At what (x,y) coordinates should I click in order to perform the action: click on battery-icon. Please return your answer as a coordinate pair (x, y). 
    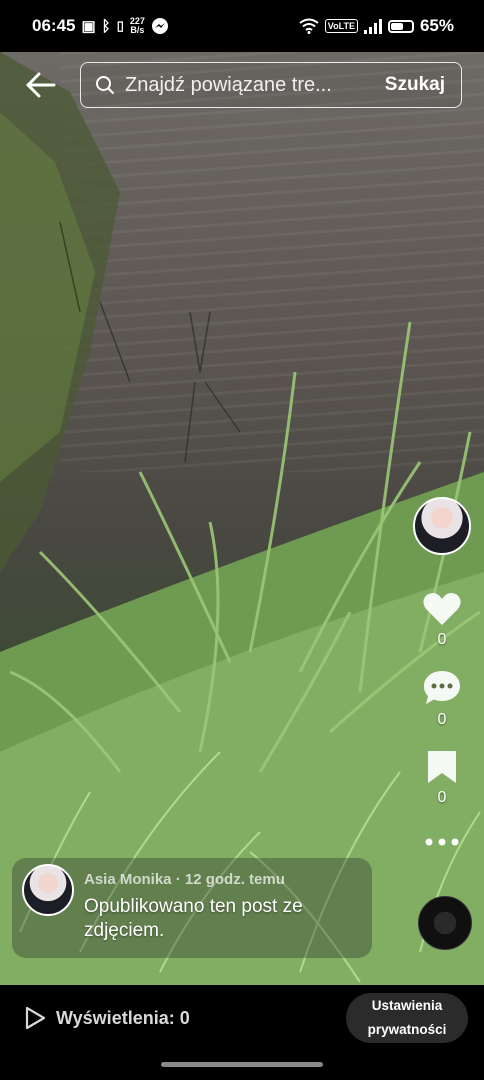
    Looking at the image, I should click on (400, 26).